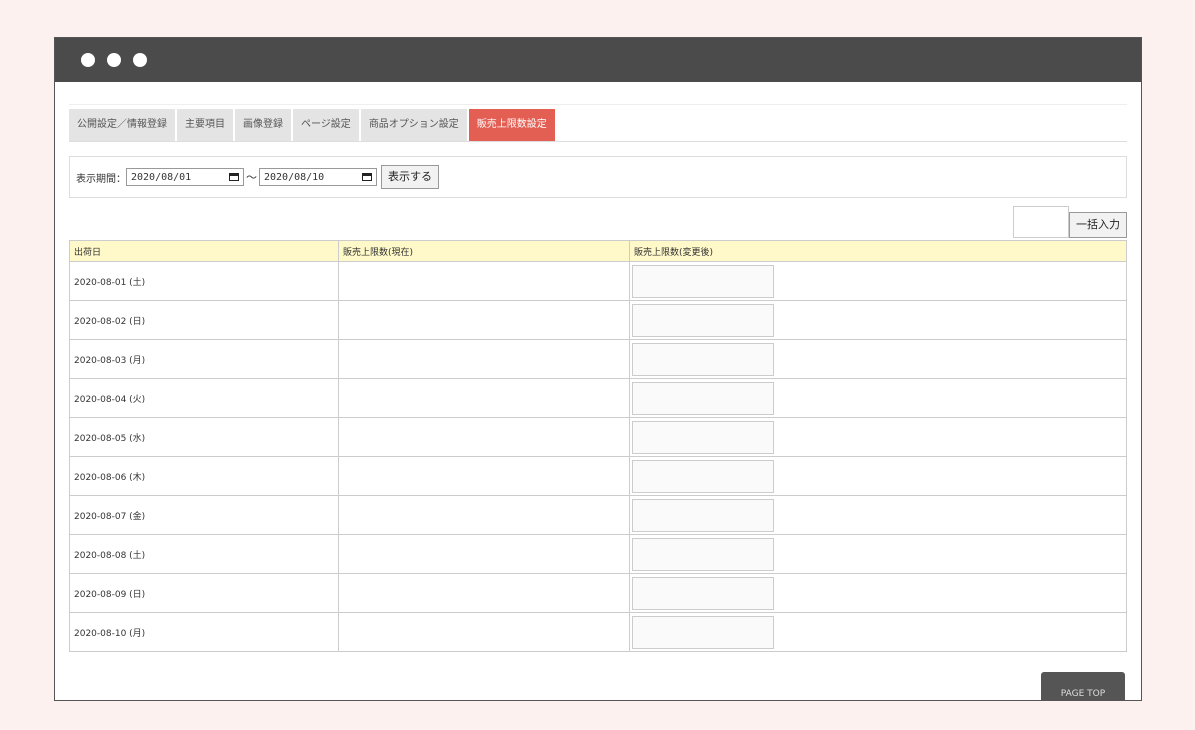 This screenshot has width=1195, height=730. I want to click on table-row: 2020-08-05 (水), so click(598, 437).